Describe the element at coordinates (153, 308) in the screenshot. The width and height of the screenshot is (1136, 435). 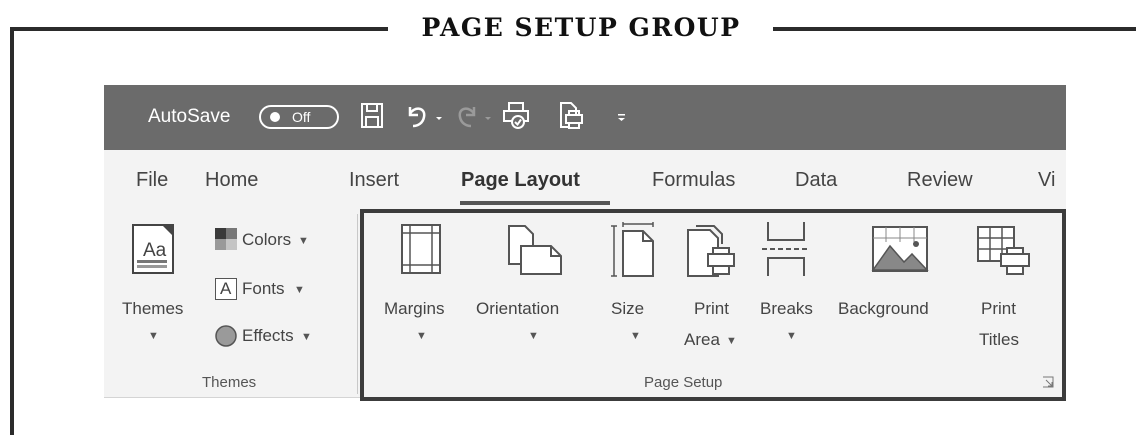
I see `themes-label: Themes` at that location.